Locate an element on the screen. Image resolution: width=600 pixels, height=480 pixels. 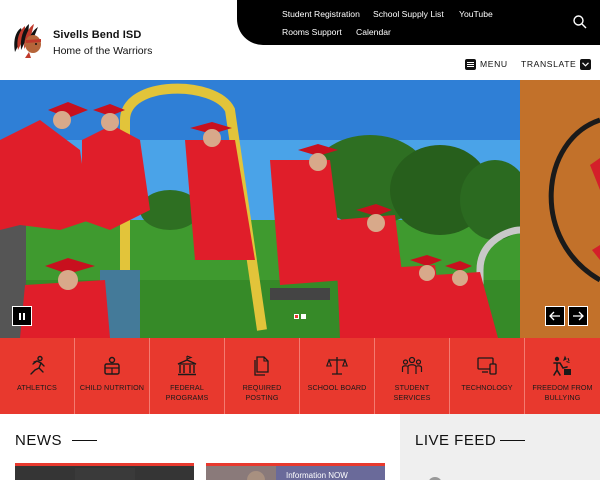
menu-label: MENU is located at coordinates (494, 64).